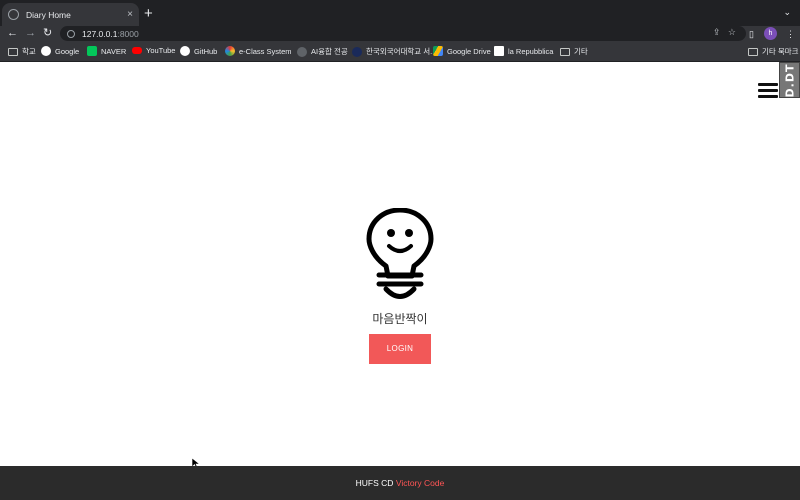 The width and height of the screenshot is (800, 500). I want to click on browser-menu-icon: ⋮, so click(790, 34).